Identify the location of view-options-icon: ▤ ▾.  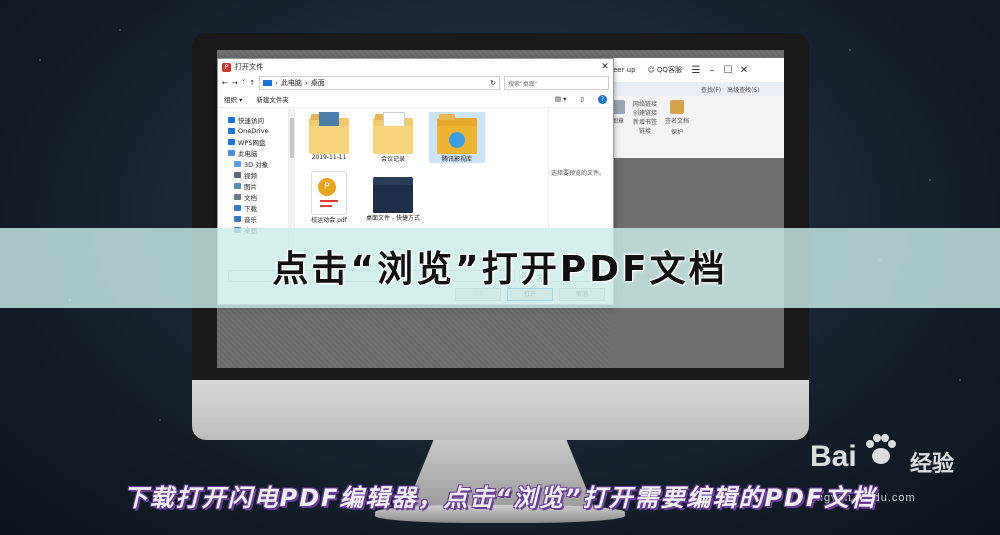
(560, 99).